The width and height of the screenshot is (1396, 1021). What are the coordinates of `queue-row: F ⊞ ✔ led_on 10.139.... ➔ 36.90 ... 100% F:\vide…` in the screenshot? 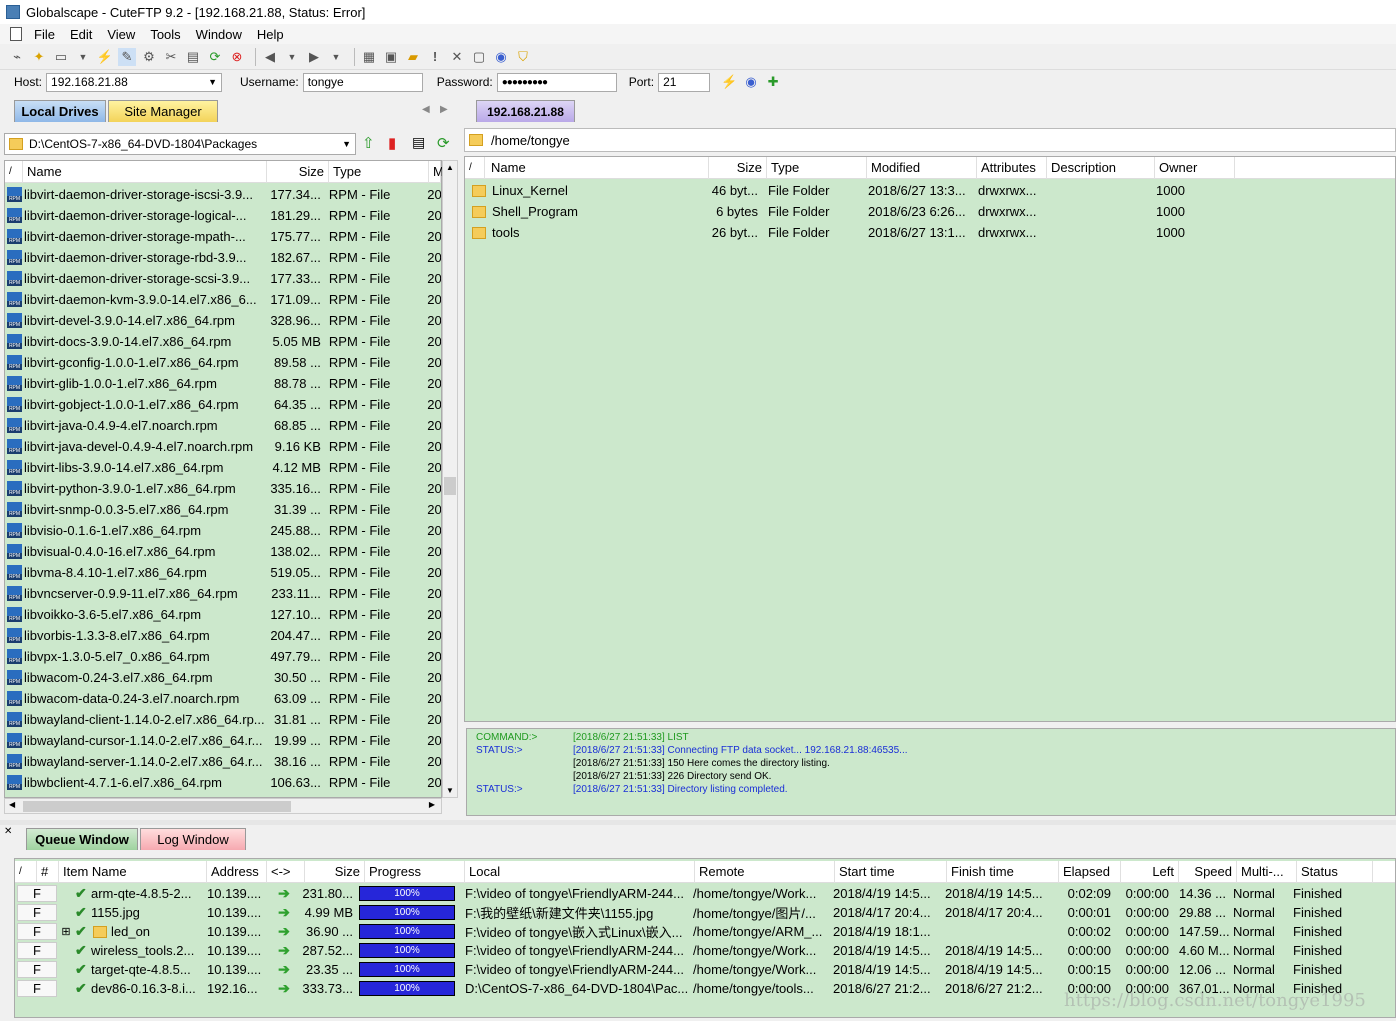 It's located at (706, 931).